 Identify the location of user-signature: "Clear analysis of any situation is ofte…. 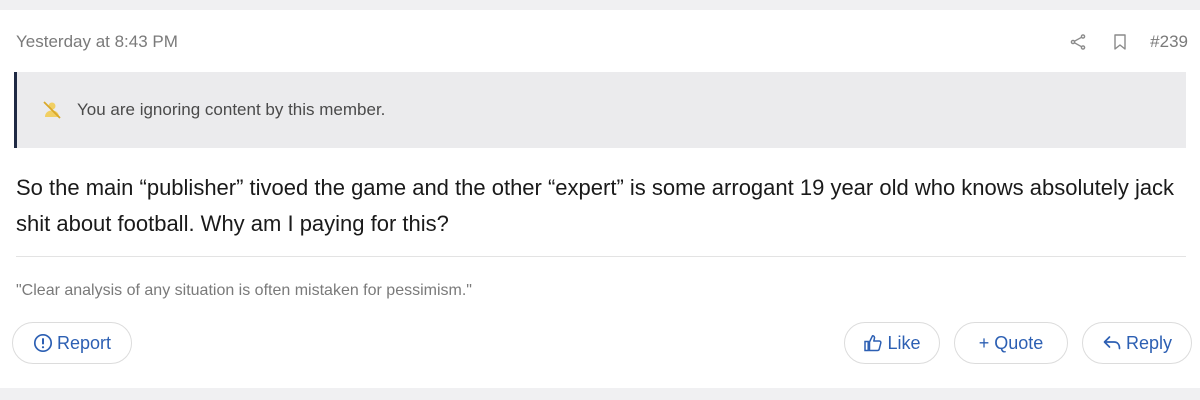
(244, 290).